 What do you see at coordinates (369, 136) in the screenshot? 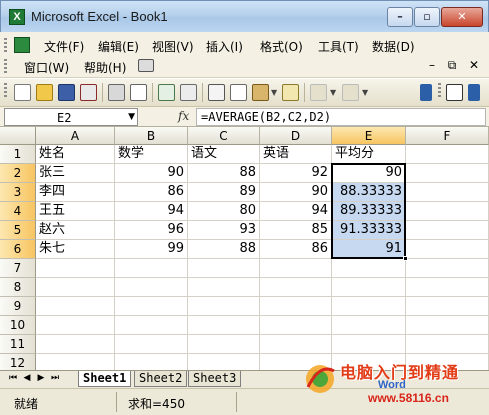
I see `column-header-e: E` at bounding box center [369, 136].